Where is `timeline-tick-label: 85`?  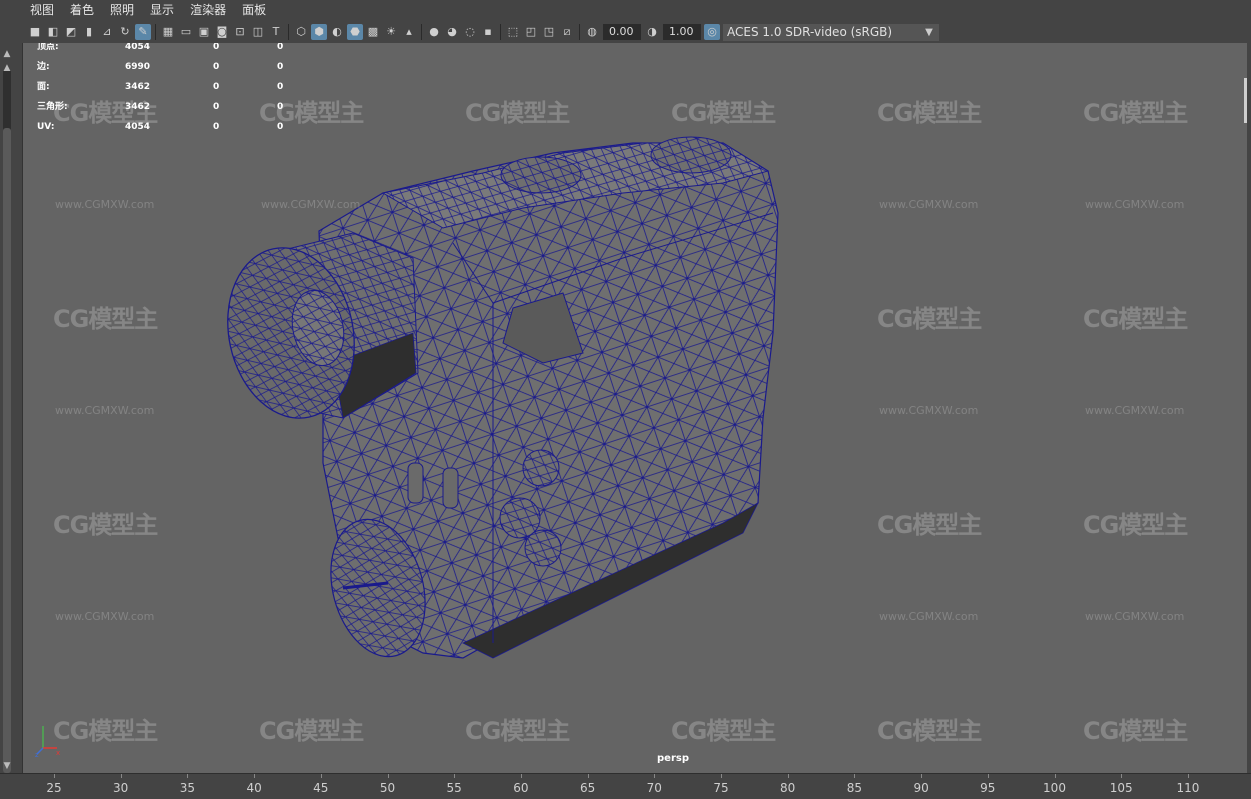 timeline-tick-label: 85 is located at coordinates (854, 788).